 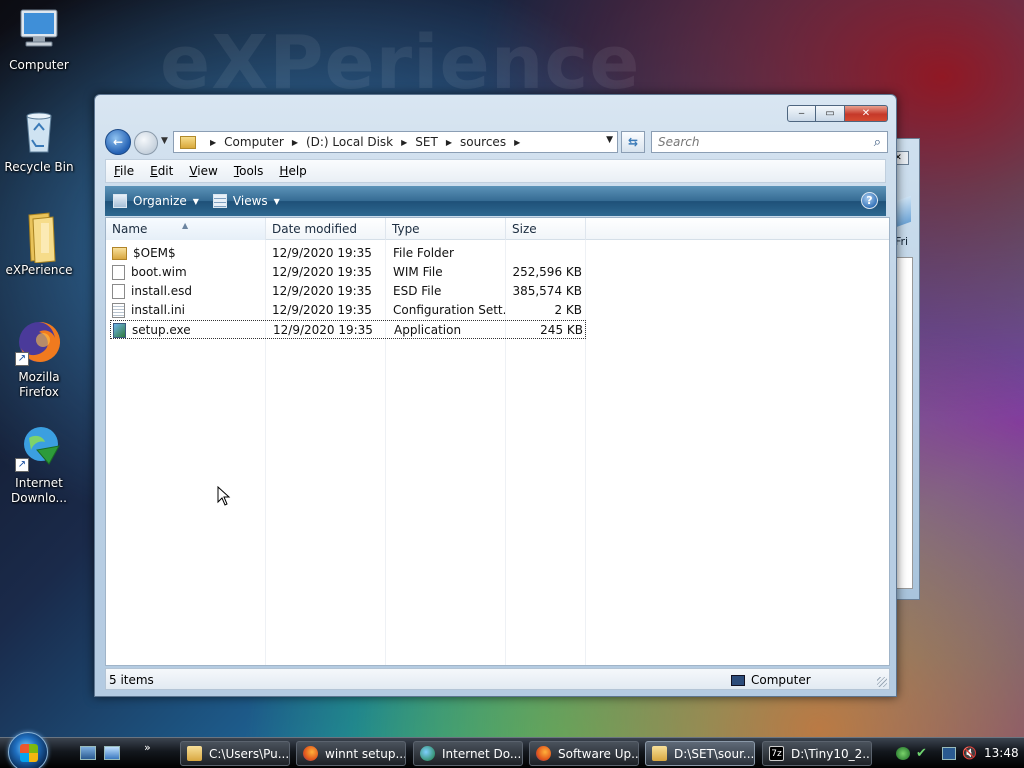 I want to click on minimize-button: ‒, so click(x=801, y=113).